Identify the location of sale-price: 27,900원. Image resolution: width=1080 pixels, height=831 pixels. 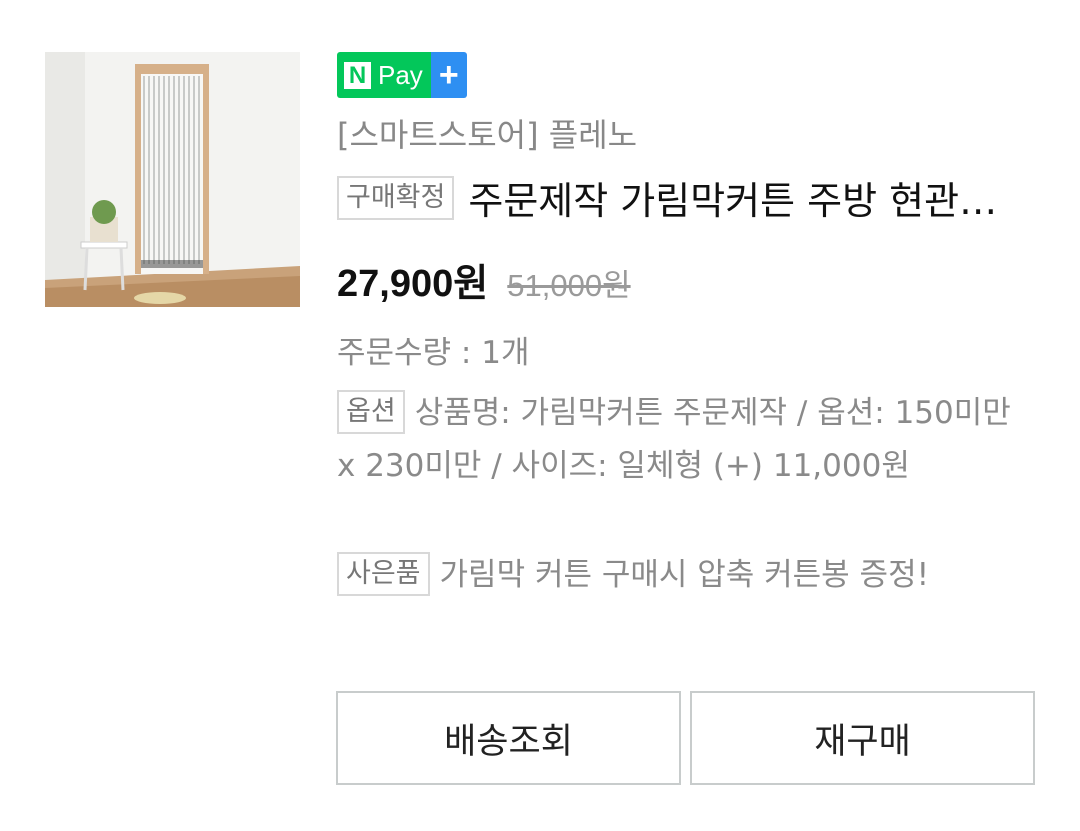
(413, 284).